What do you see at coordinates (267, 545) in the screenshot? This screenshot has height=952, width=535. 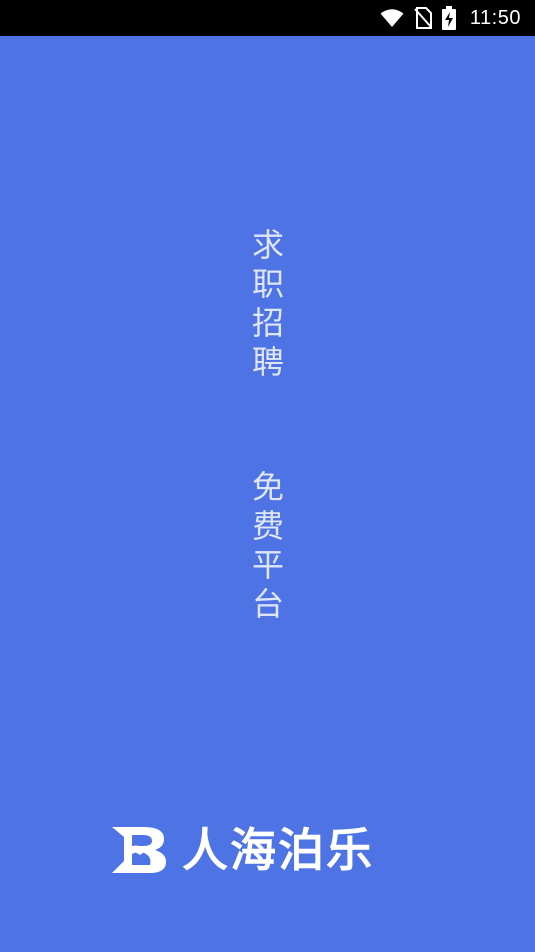 I see `tagline-free-platform: 免费平台` at bounding box center [267, 545].